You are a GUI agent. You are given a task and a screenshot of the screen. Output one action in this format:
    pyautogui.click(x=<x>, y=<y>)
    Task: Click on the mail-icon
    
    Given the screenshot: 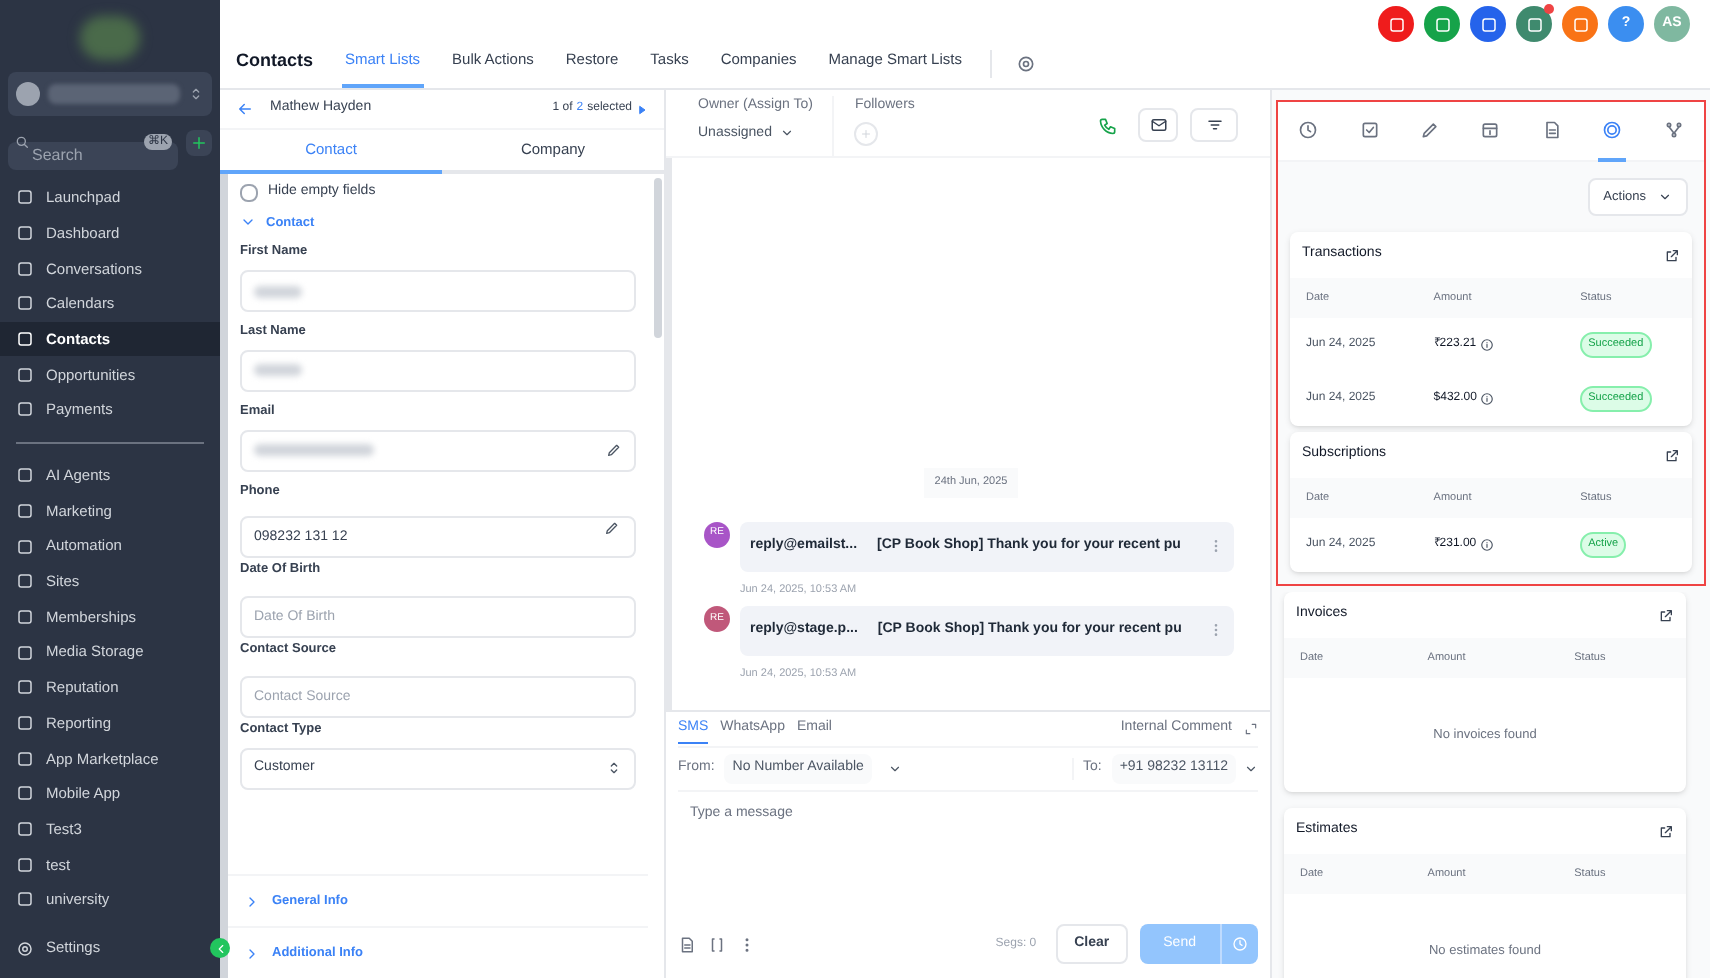 What is the action you would take?
    pyautogui.click(x=1158, y=125)
    